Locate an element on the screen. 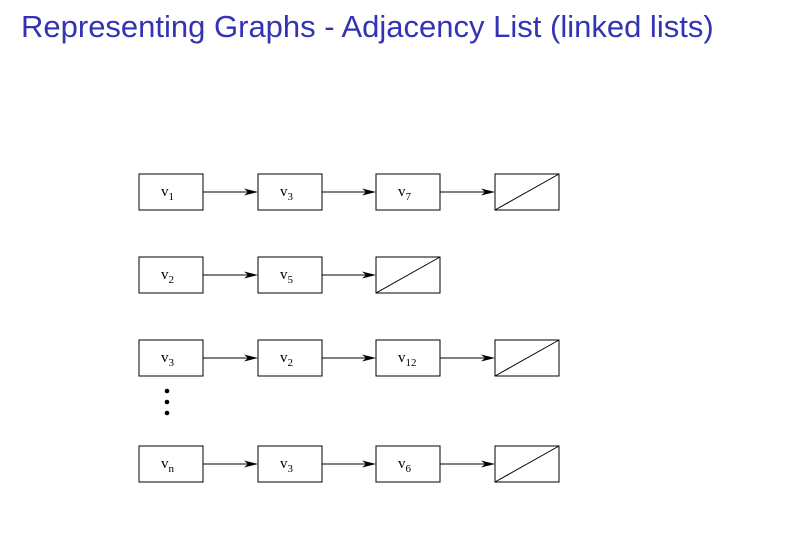 This screenshot has height=545, width=812. list-head-node: v1 is located at coordinates (171, 192).